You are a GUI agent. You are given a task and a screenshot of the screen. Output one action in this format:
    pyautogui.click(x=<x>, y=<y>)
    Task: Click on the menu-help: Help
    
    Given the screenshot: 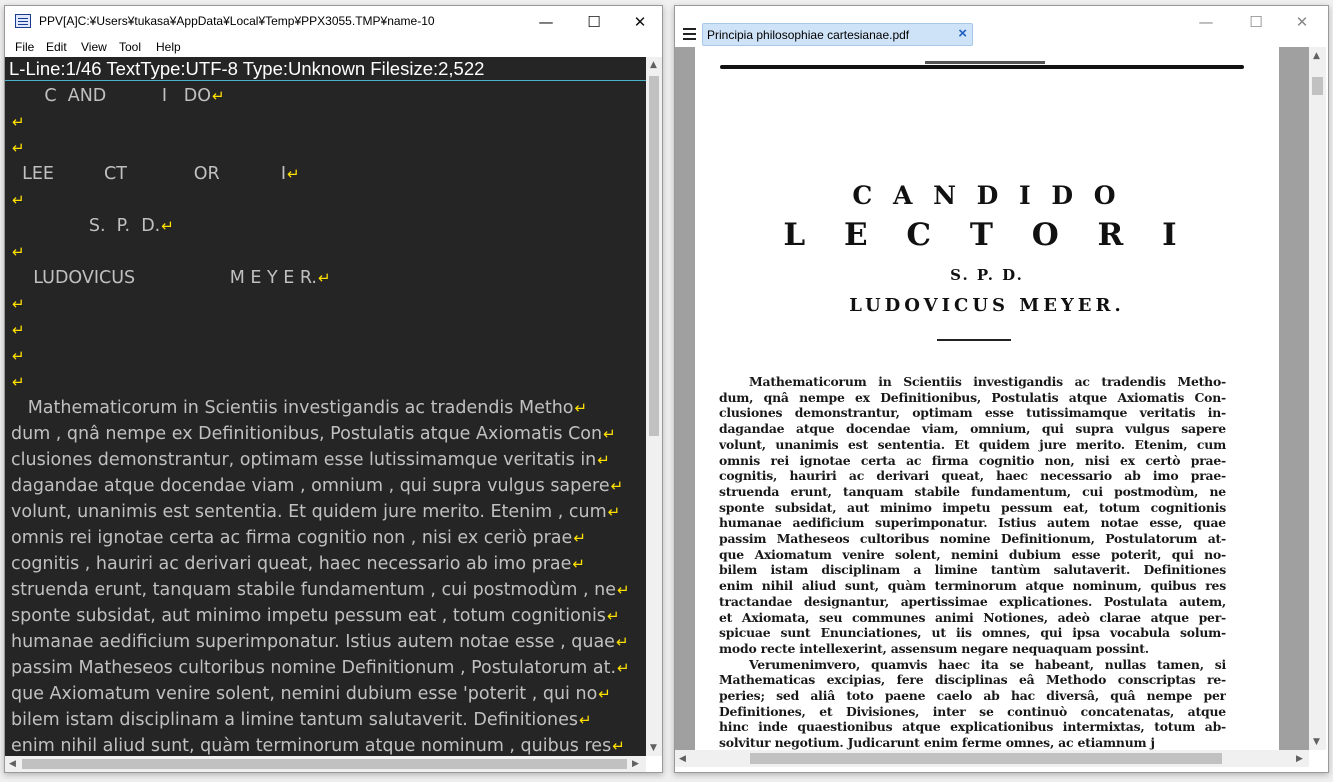 What is the action you would take?
    pyautogui.click(x=168, y=47)
    